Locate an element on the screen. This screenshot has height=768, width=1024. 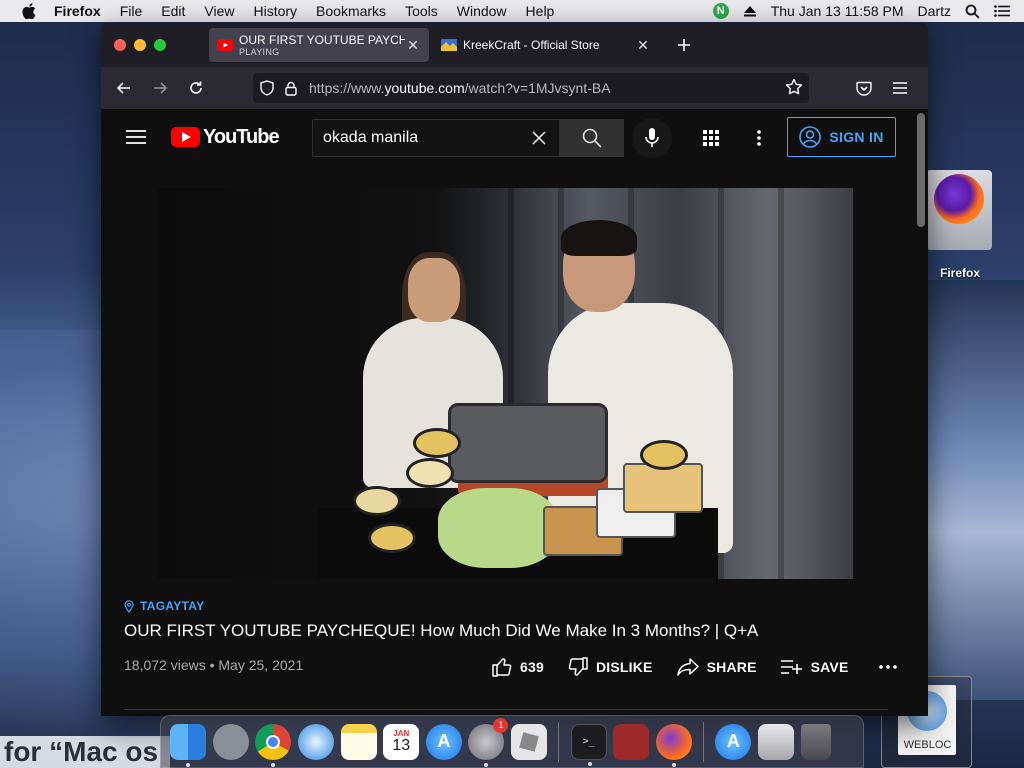
safari-icon is located at coordinates (316, 741).